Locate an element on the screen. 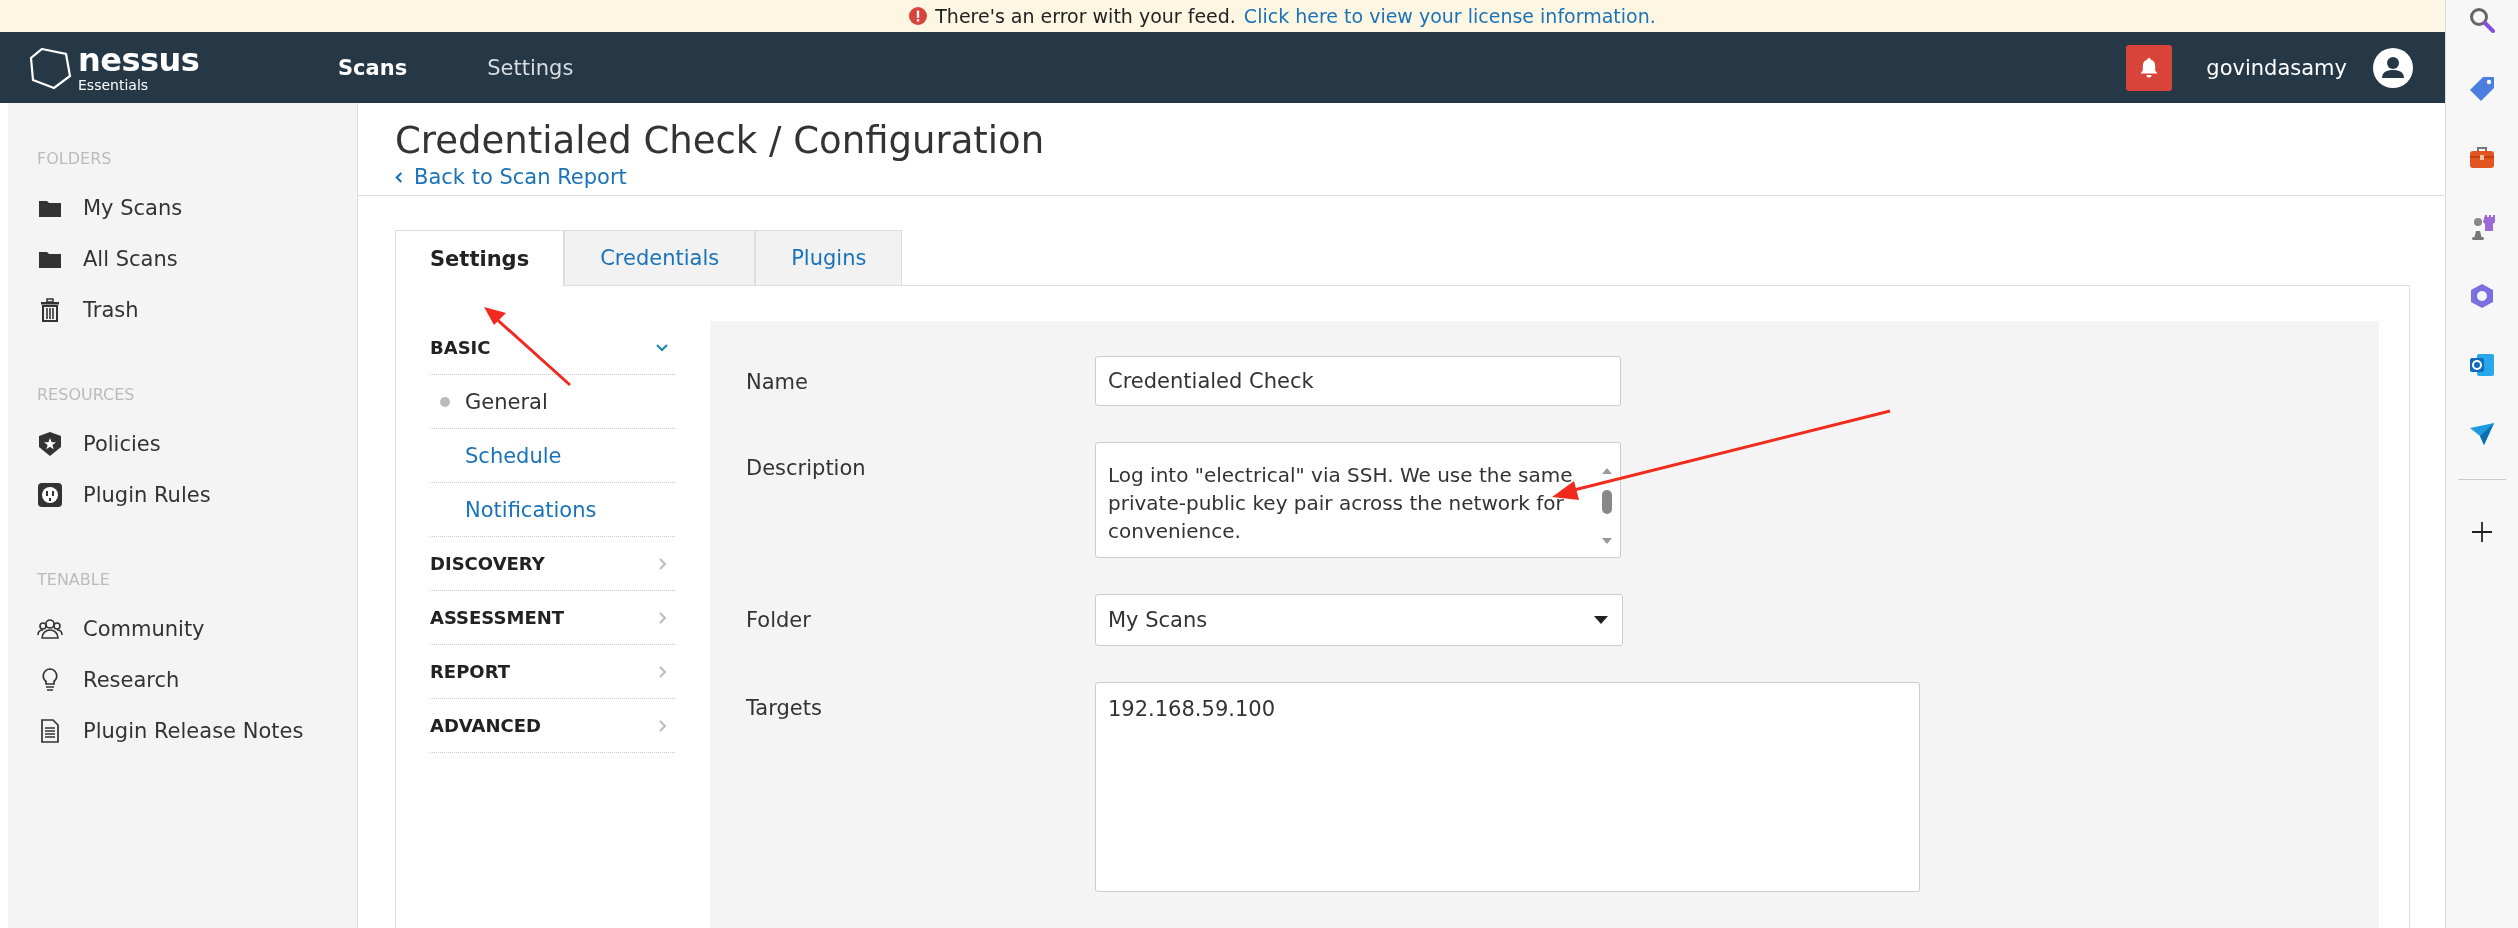  field-label: Folder is located at coordinates (779, 621).